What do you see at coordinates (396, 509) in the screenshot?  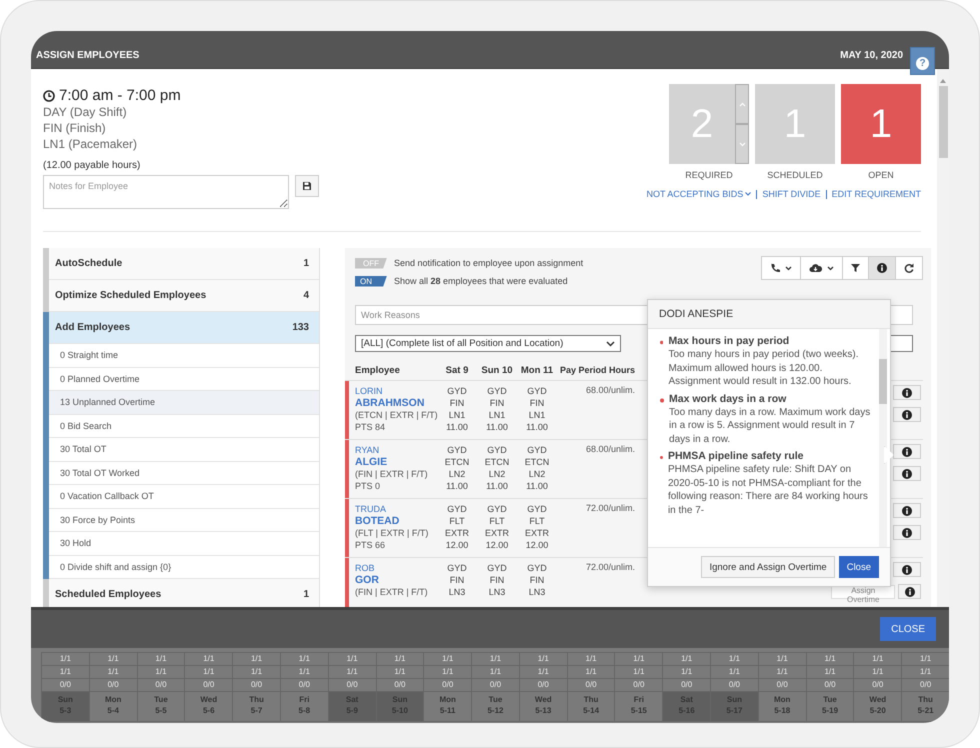 I see `employee-first-name: TRUDA` at bounding box center [396, 509].